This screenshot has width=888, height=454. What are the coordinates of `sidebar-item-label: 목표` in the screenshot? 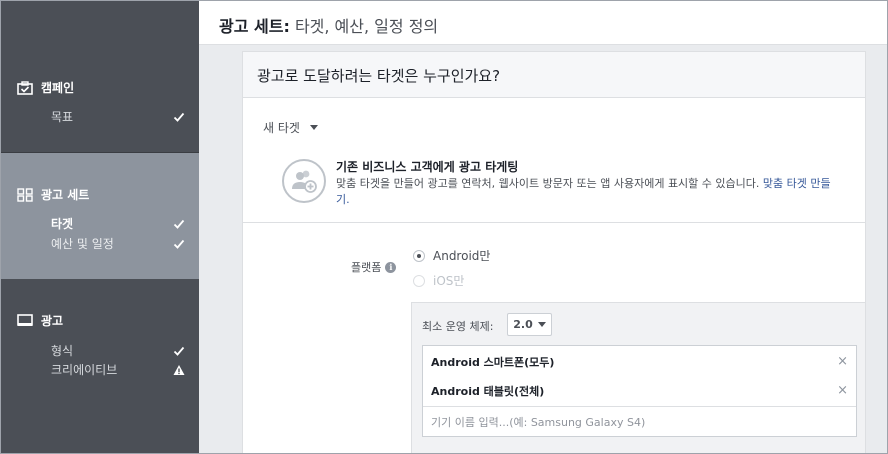 It's located at (62, 117).